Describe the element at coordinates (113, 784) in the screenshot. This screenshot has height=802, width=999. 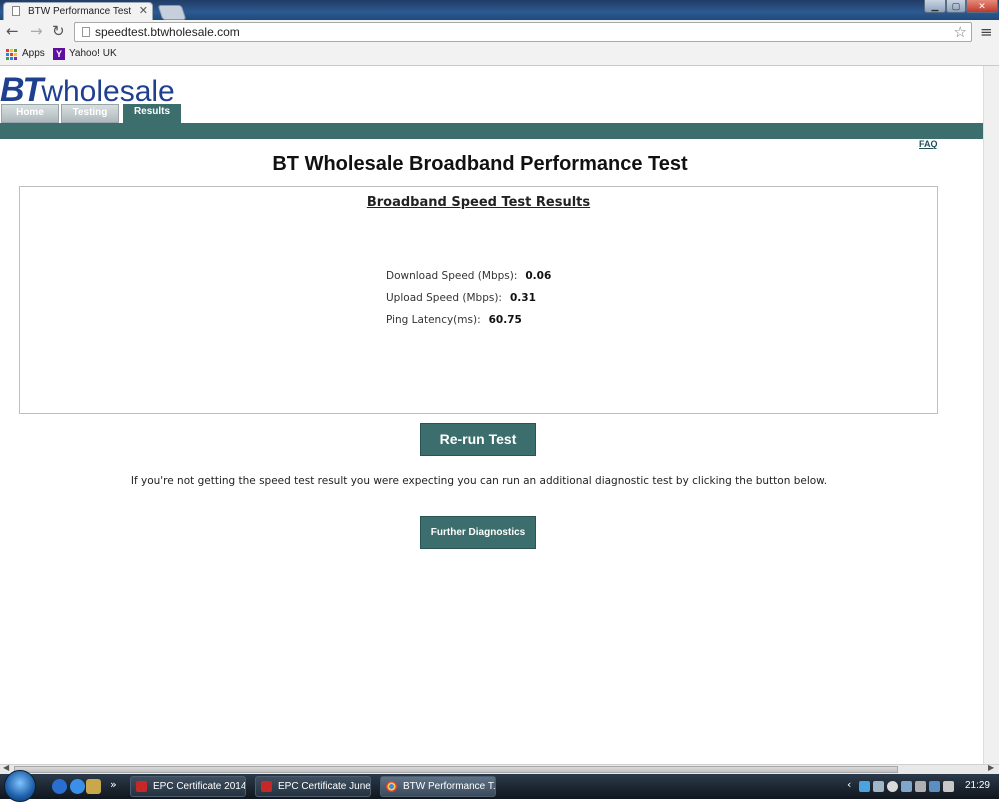
I see `quicklaunch-more-icon: »` at that location.